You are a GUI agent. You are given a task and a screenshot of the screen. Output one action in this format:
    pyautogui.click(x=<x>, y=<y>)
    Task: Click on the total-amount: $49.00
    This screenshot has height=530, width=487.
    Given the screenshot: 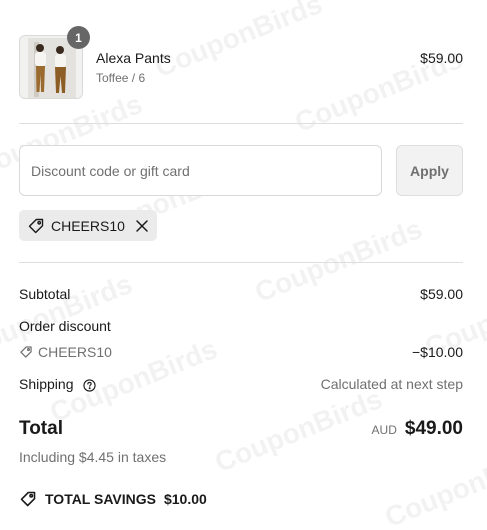 What is the action you would take?
    pyautogui.click(x=433, y=428)
    